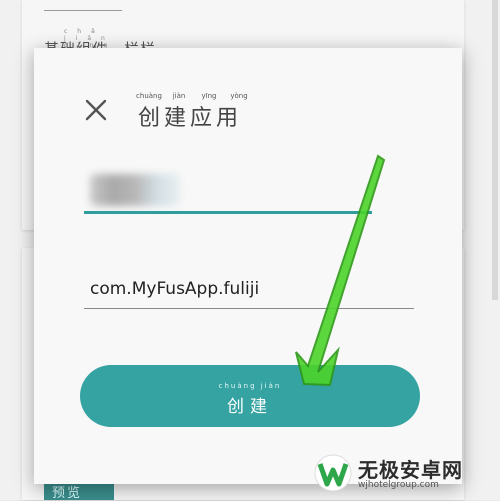  I want to click on dialog-title-pinyin: chuàng jiàn yīng yòng, so click(194, 96).